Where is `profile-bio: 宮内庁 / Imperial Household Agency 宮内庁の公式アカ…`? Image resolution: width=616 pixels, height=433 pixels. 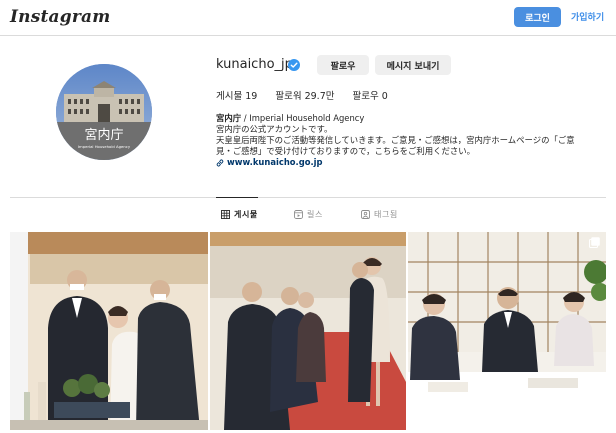 profile-bio: 宮内庁 / Imperial Household Agency 宮内庁の公式アカ… is located at coordinates (413, 140).